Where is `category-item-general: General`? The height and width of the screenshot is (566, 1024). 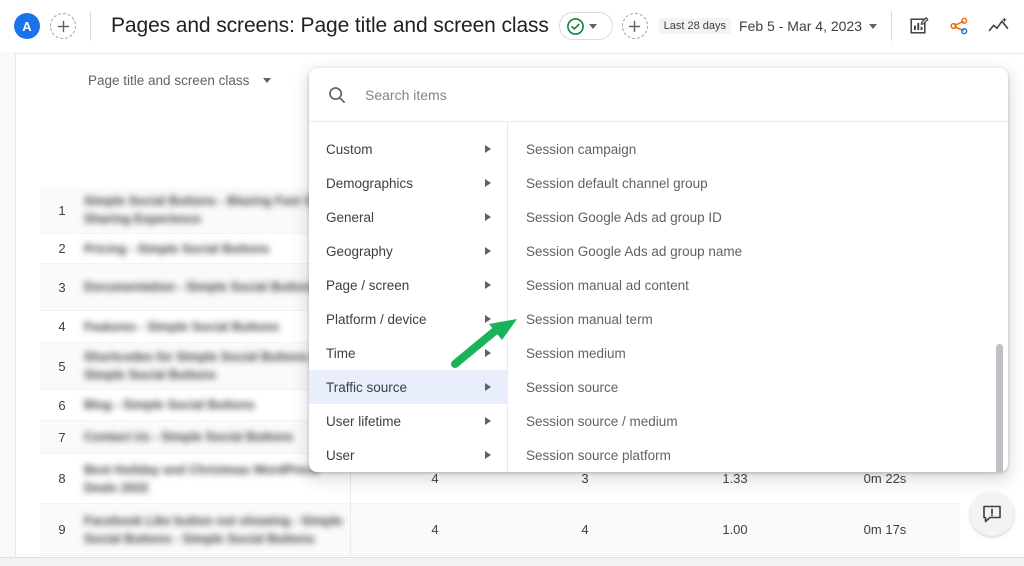 category-item-general: General is located at coordinates (408, 217).